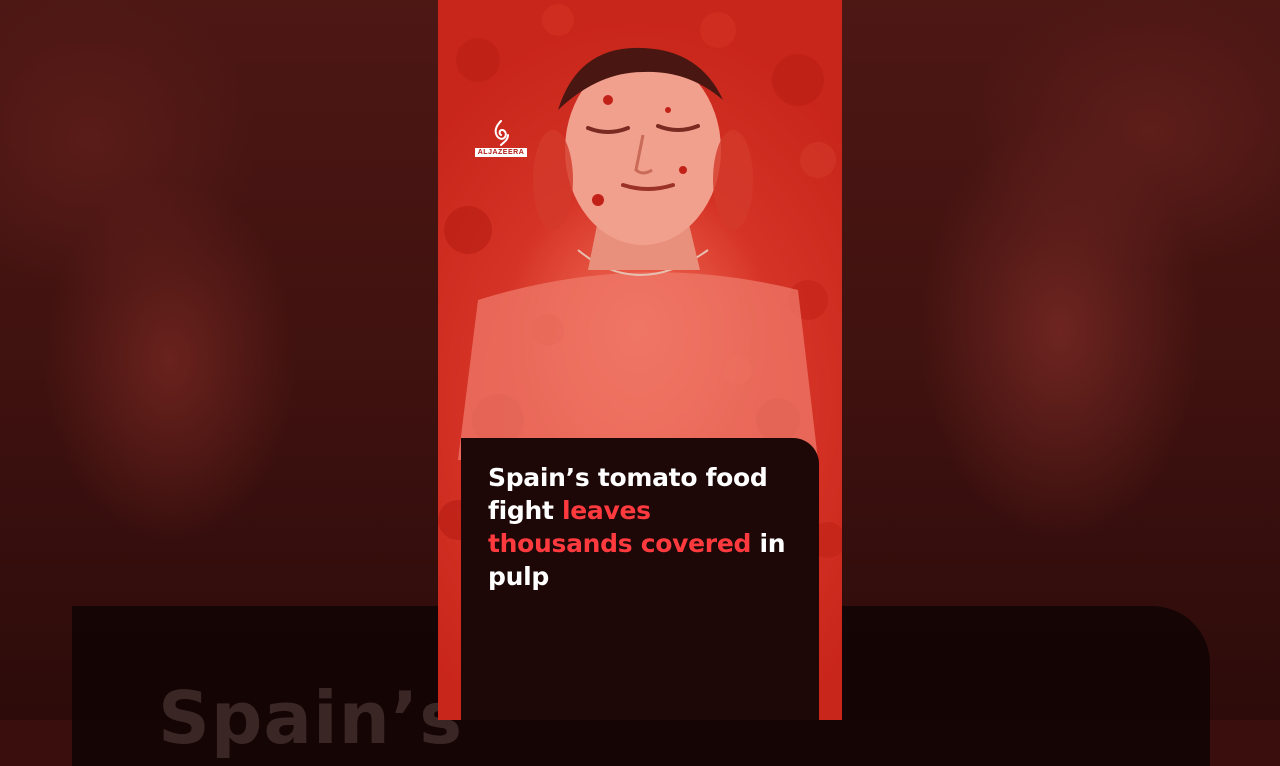 The image size is (1280, 766). What do you see at coordinates (501, 152) in the screenshot?
I see `al-jazeera-logo-label: ALJAZEERA` at bounding box center [501, 152].